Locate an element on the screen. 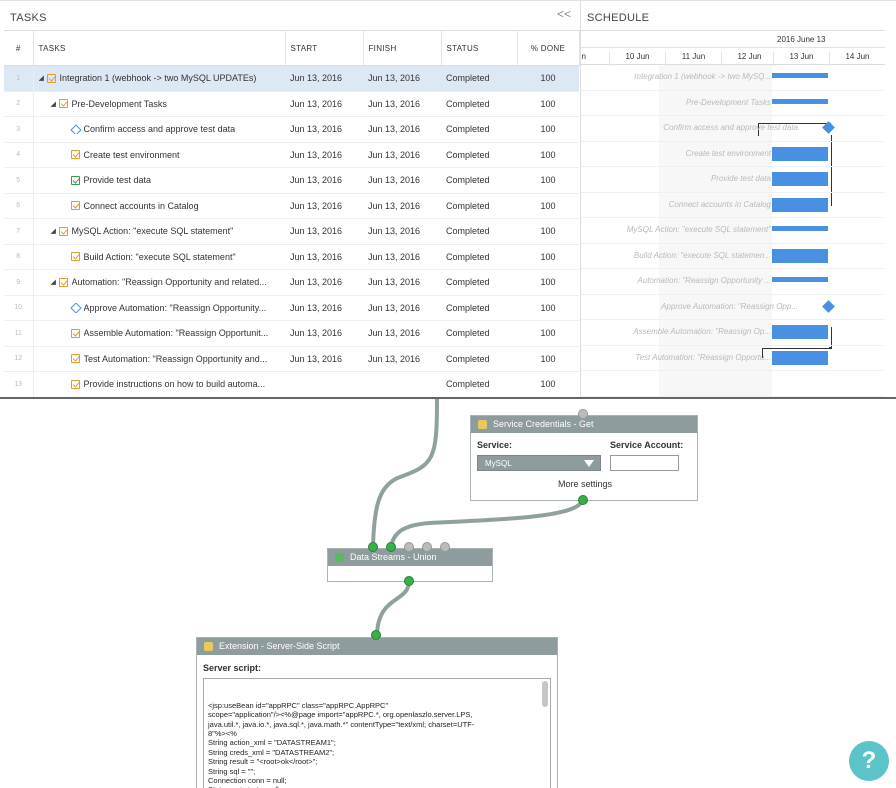  task-name-cell: Build Action: "execute SQL statement" is located at coordinates (159, 257).